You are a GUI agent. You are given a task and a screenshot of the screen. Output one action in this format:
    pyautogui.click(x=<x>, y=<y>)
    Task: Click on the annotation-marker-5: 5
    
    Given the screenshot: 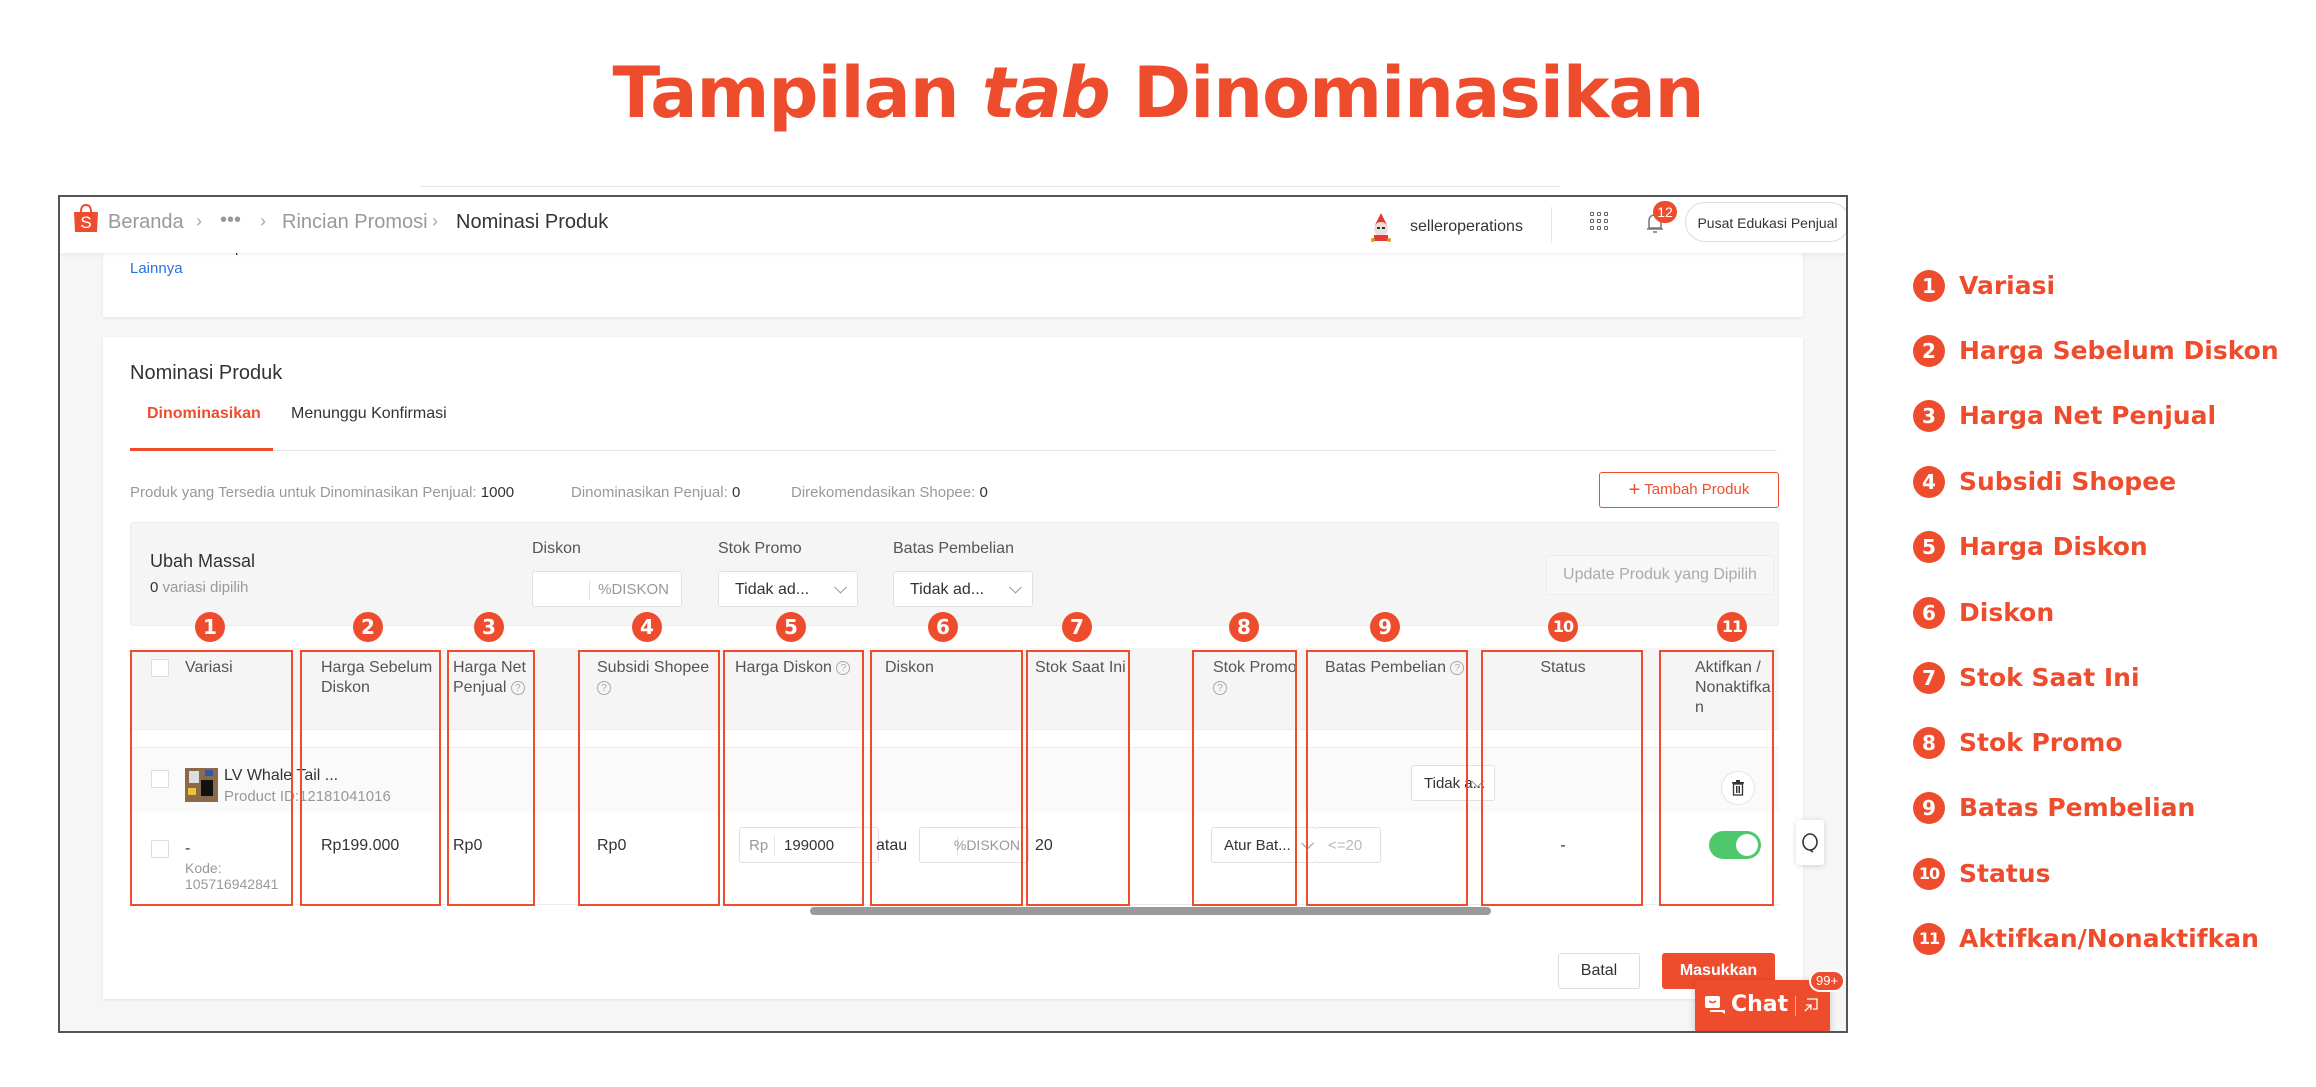 What is the action you would take?
    pyautogui.click(x=791, y=627)
    